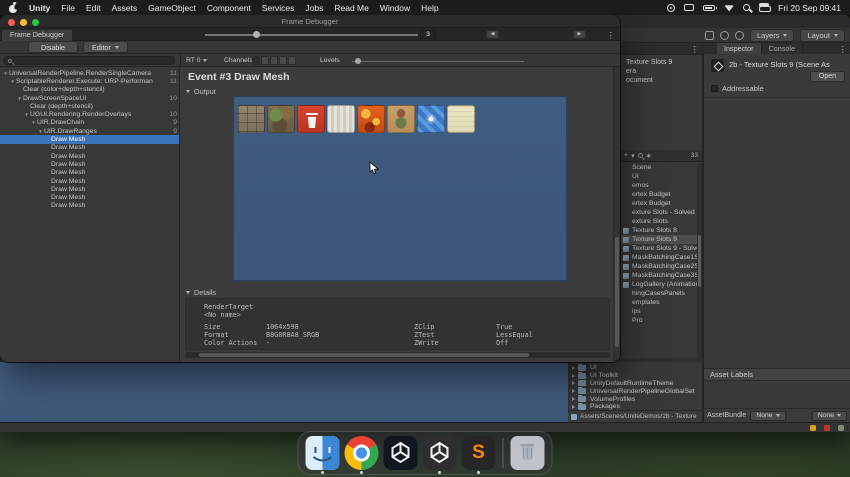 This screenshot has height=477, width=850. I want to click on project-scrollbar, so click(699, 260).